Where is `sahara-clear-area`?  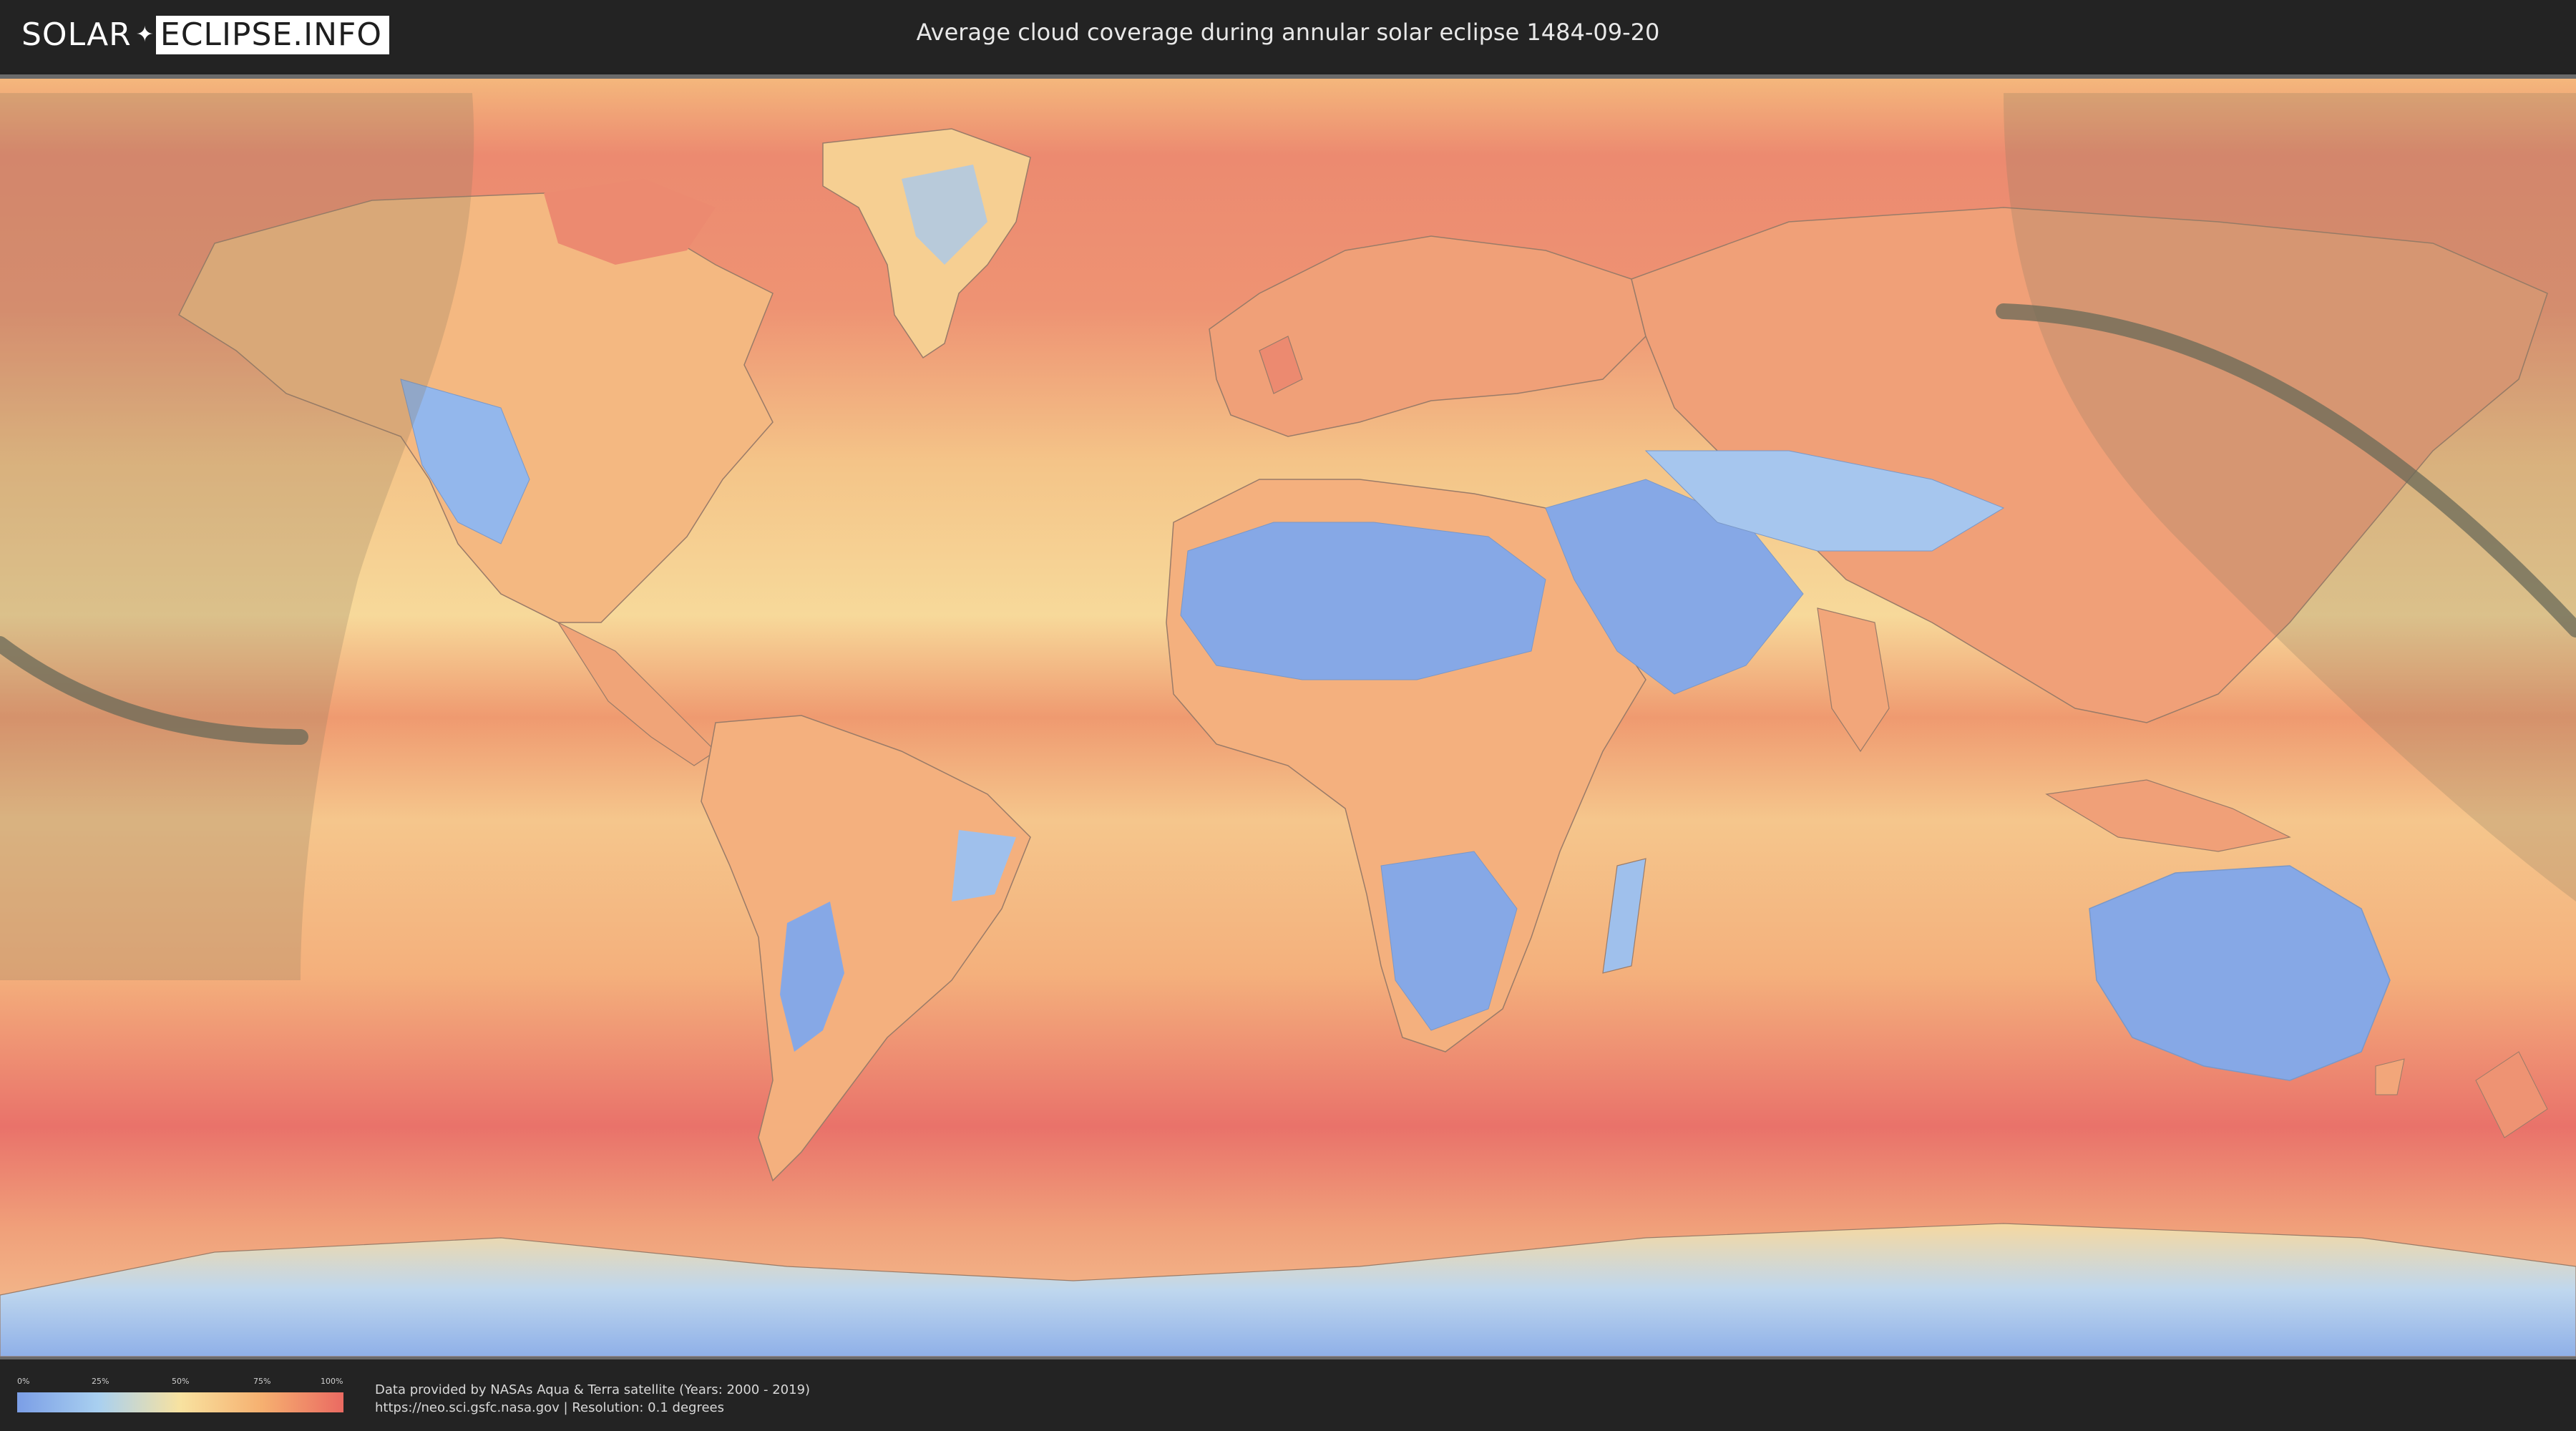
sahara-clear-area is located at coordinates (1363, 601).